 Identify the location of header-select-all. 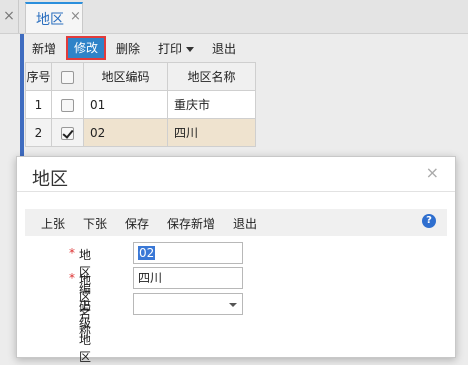
(67, 76).